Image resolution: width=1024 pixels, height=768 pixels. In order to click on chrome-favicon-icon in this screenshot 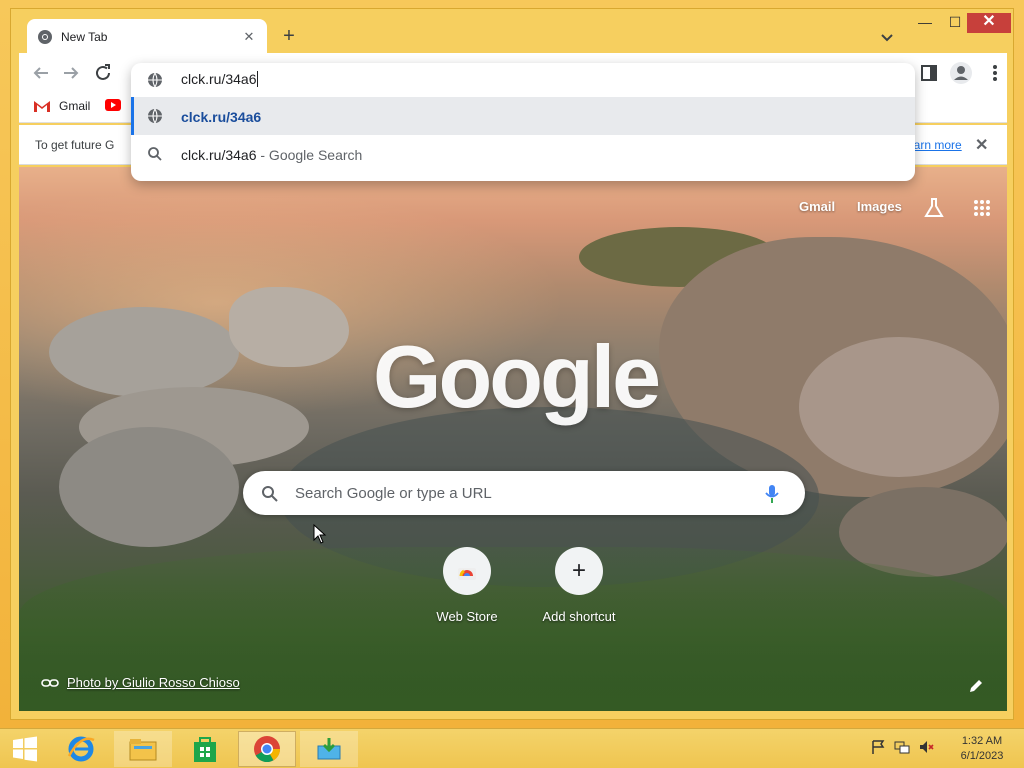, I will do `click(45, 37)`.